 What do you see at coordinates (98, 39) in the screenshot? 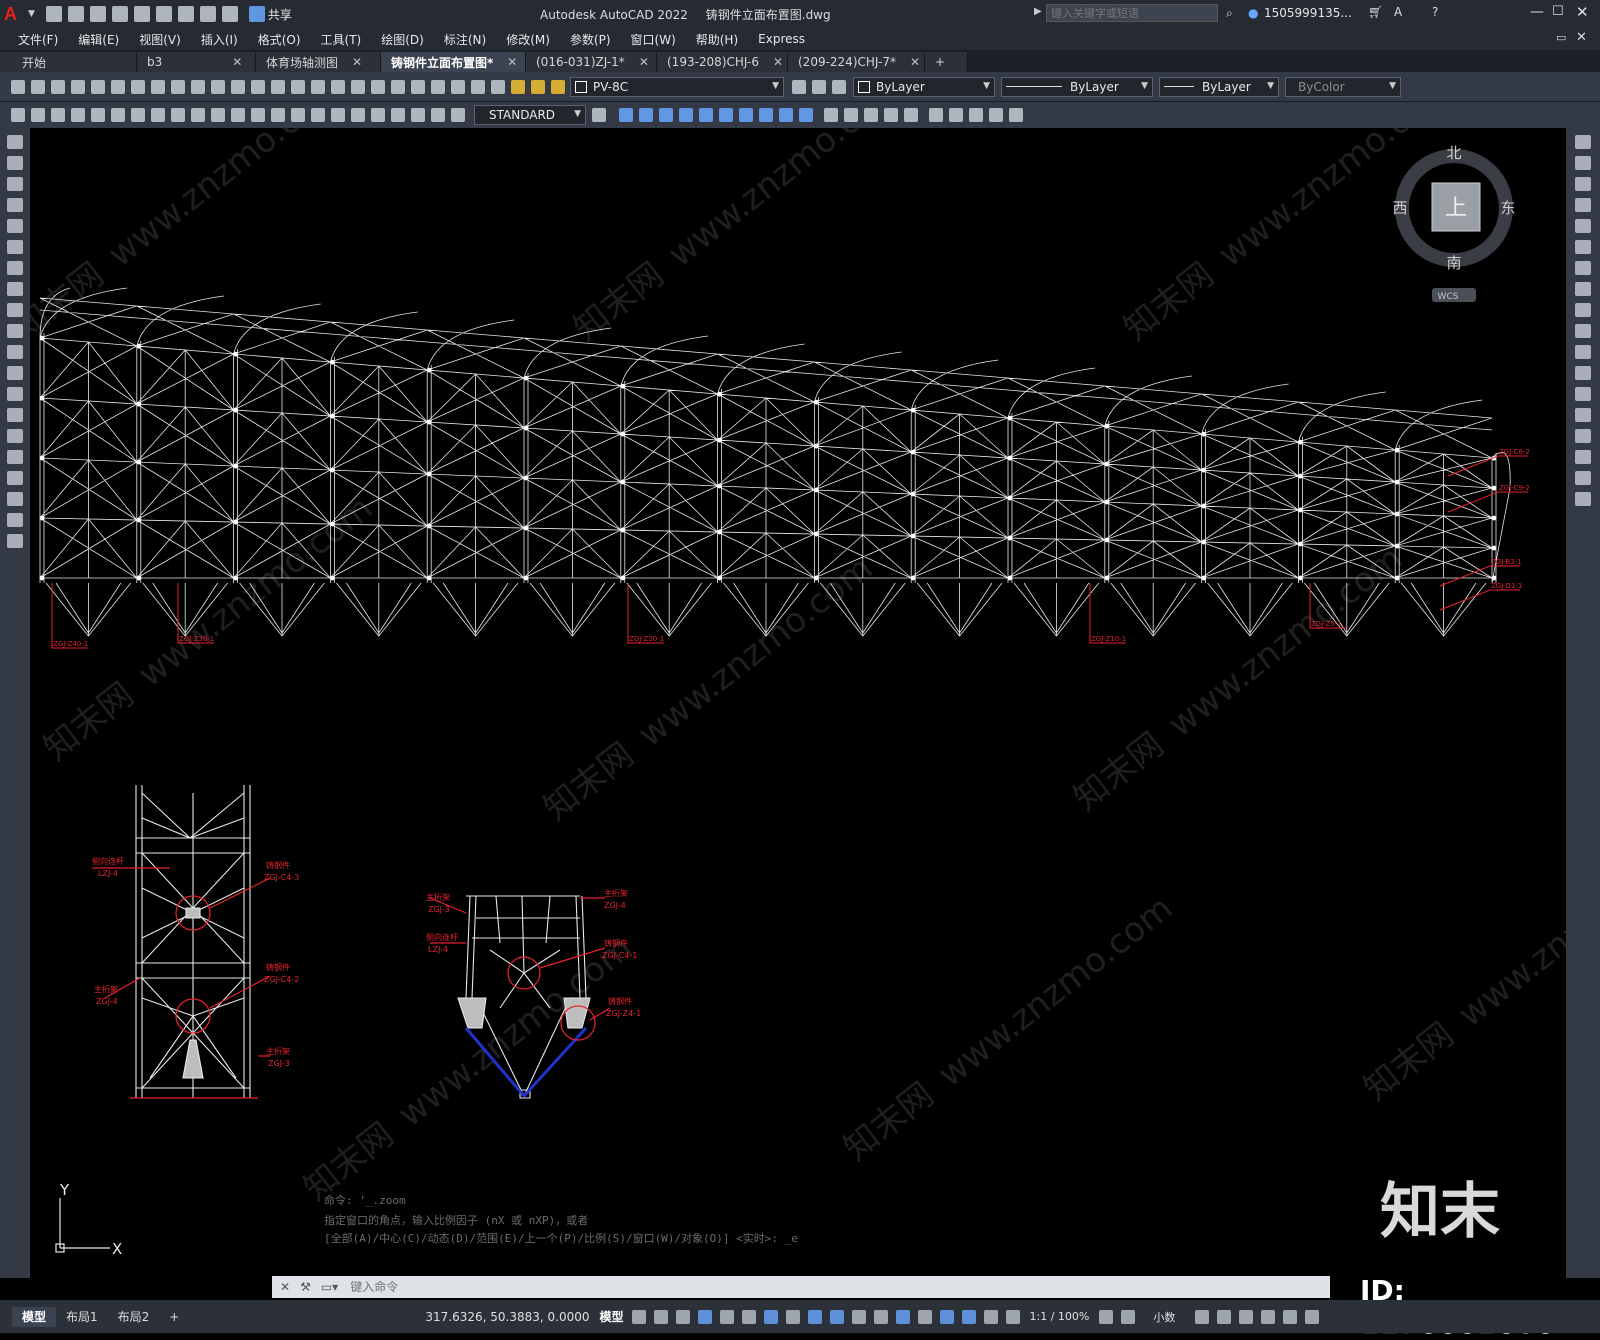
I see `menu-edit: 编辑(E)` at bounding box center [98, 39].